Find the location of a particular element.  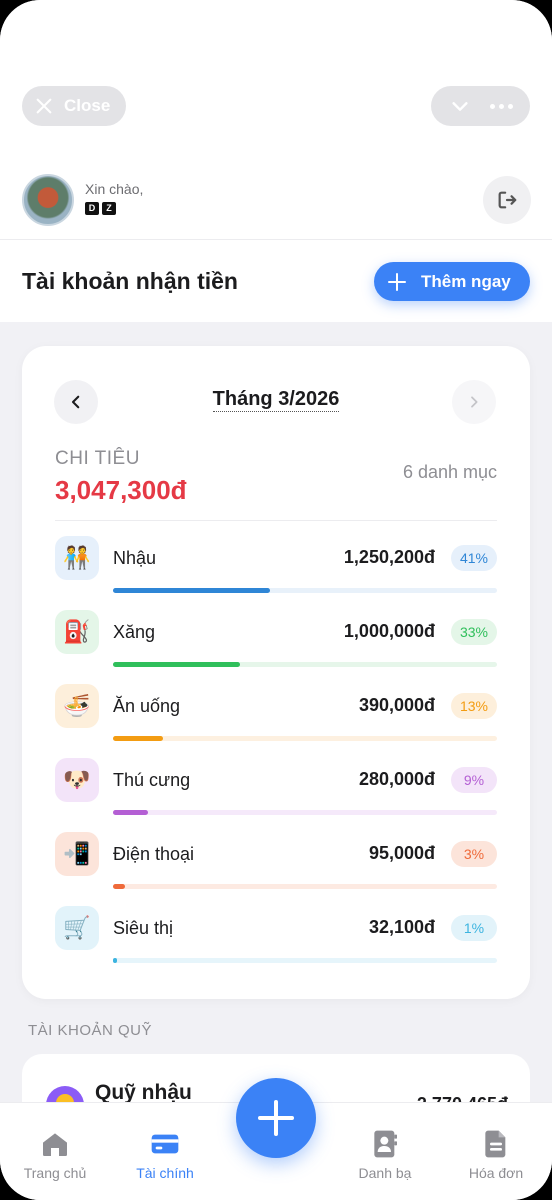

category-row: ⛽ Xăng 1,000,000đ 33% is located at coordinates (276, 647).